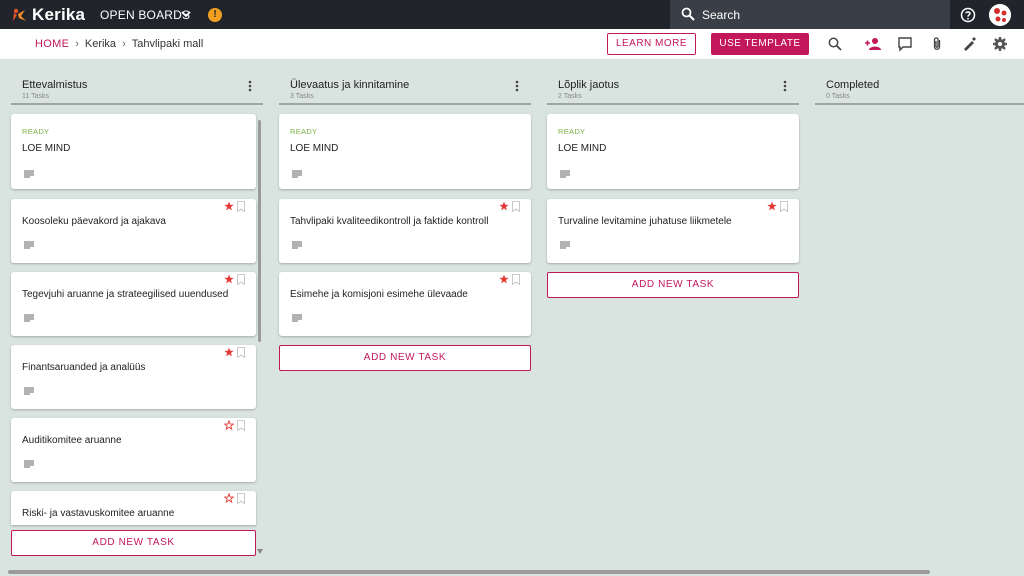  What do you see at coordinates (98, 513) in the screenshot?
I see `task-title: Riski- ja vastavuskomitee aruanne` at bounding box center [98, 513].